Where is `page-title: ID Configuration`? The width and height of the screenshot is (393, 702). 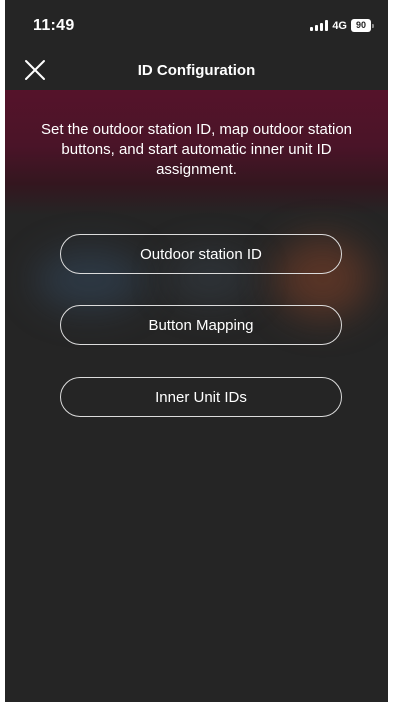 page-title: ID Configuration is located at coordinates (196, 70).